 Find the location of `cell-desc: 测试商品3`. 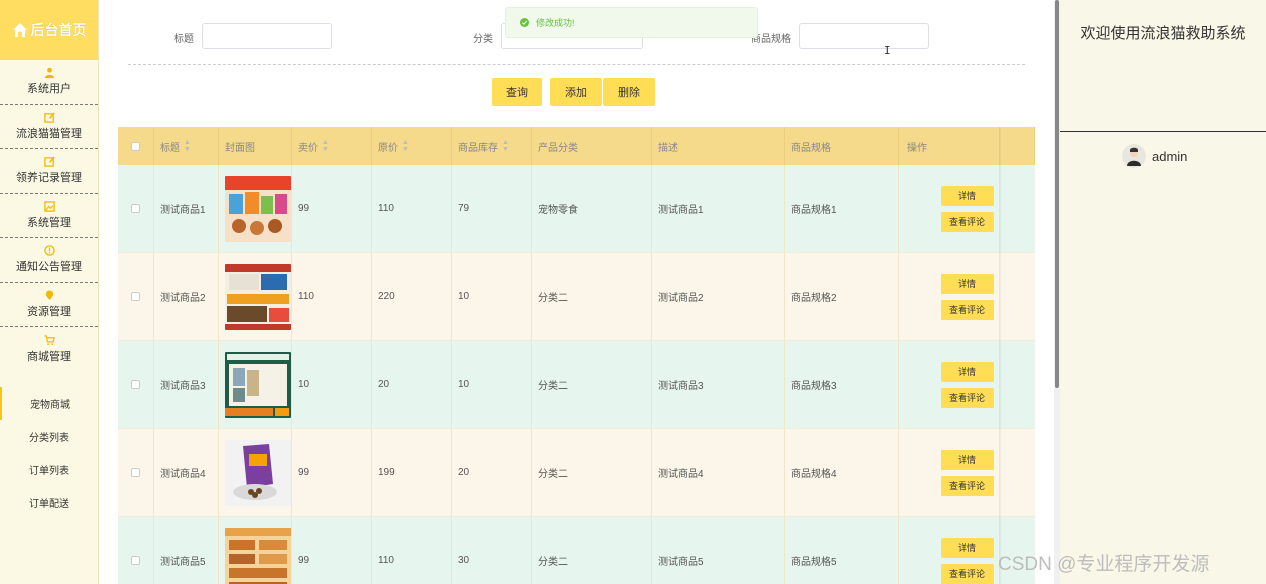

cell-desc: 测试商品3 is located at coordinates (718, 384).